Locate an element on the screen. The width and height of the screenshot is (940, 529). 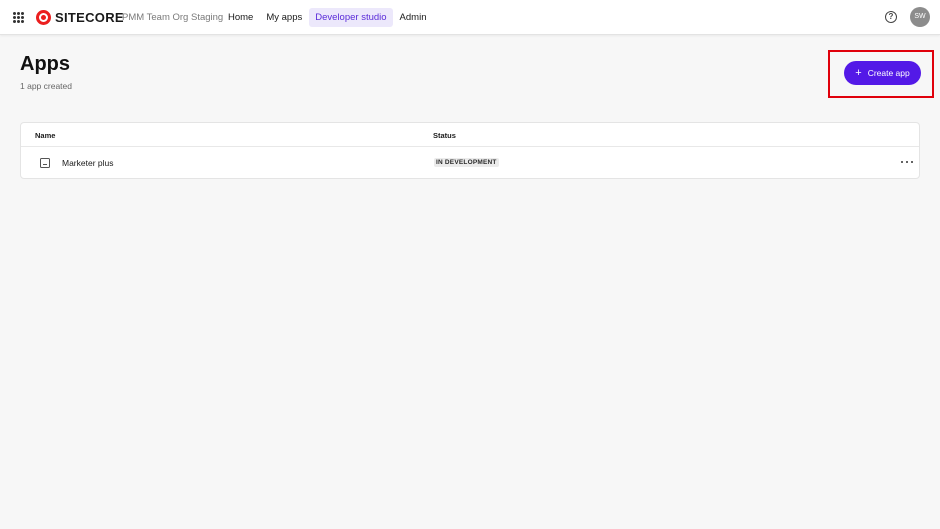
sitecore-logo-icon is located at coordinates (43, 17).